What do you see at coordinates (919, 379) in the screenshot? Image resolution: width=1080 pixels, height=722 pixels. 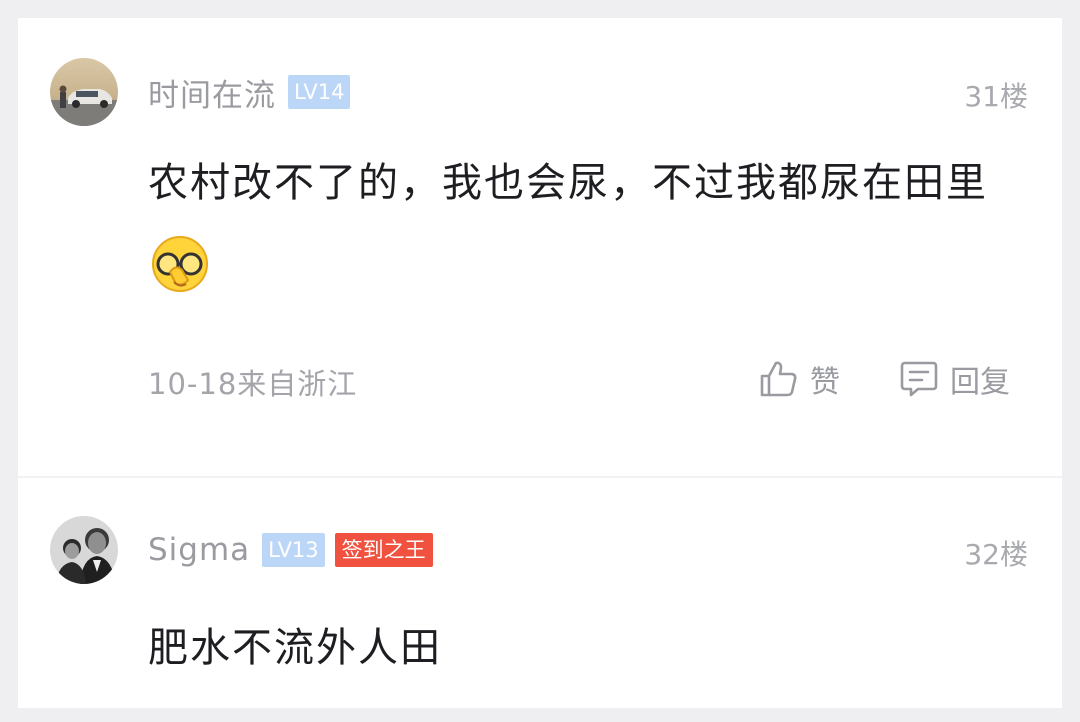 I see `comment-bubble-icon` at bounding box center [919, 379].